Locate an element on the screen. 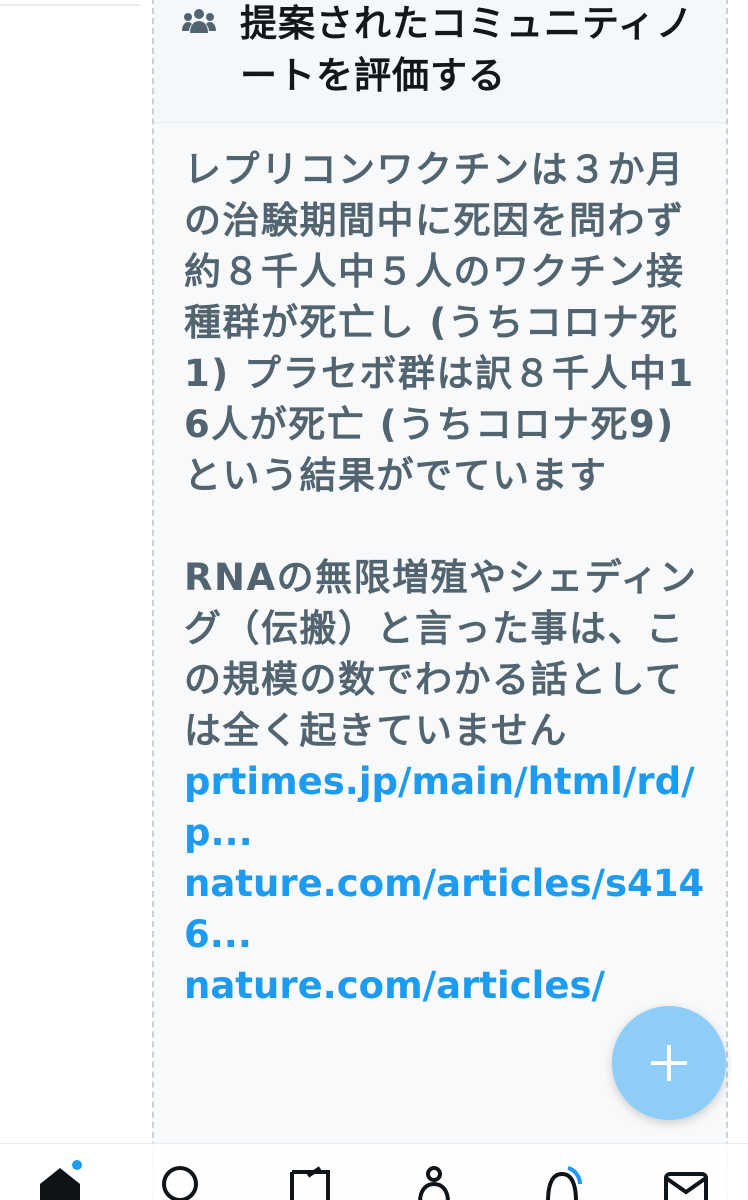 The height and width of the screenshot is (1200, 748). tab-messages is located at coordinates (686, 1181).